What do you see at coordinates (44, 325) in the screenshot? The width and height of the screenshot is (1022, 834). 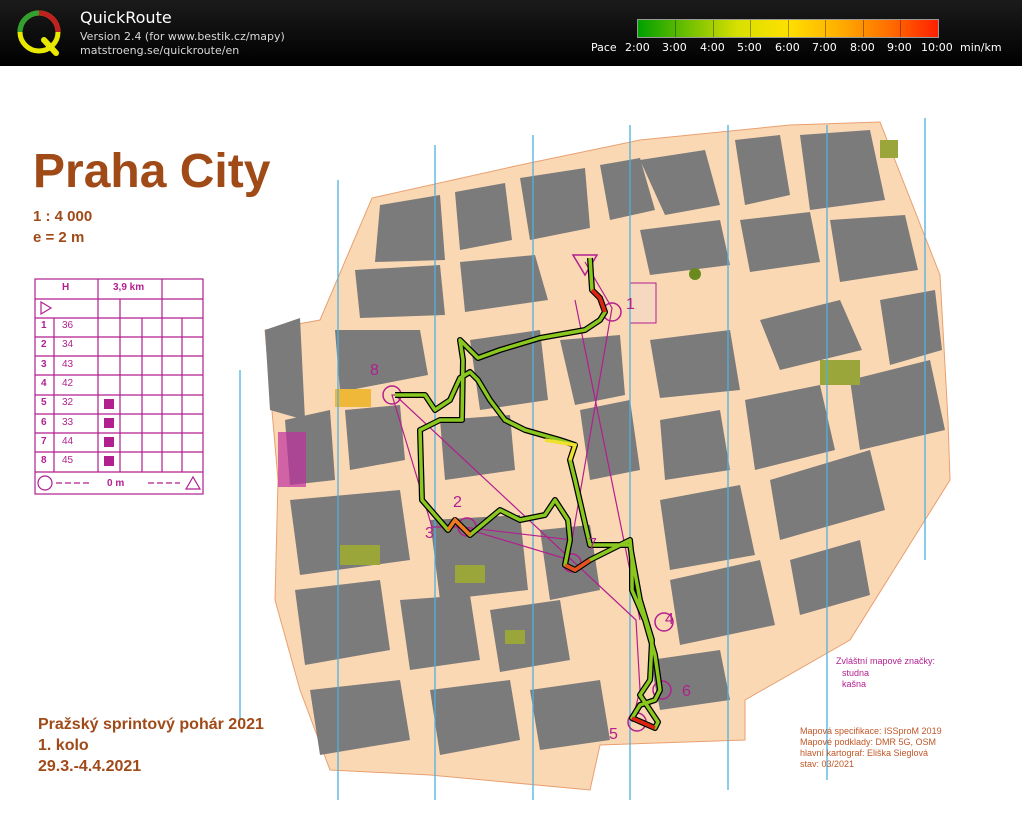 I see `description-control-number: 1` at bounding box center [44, 325].